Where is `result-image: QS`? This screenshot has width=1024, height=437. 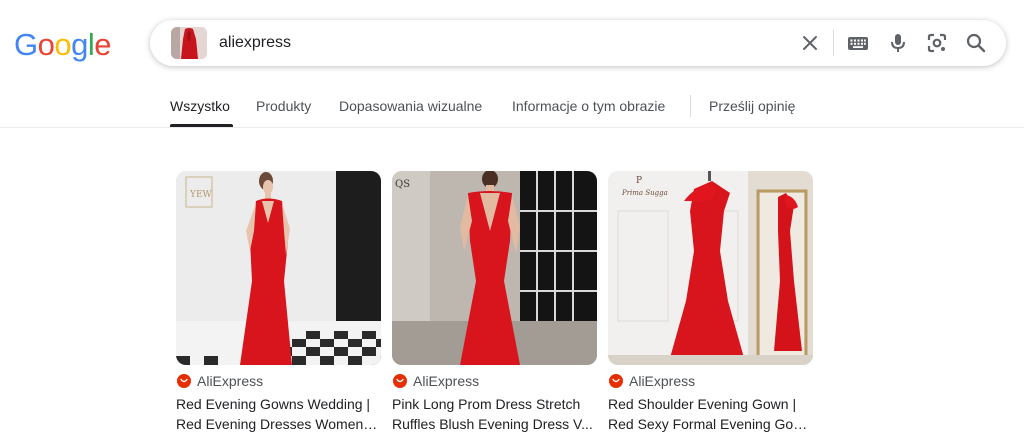
result-image: QS is located at coordinates (494, 268).